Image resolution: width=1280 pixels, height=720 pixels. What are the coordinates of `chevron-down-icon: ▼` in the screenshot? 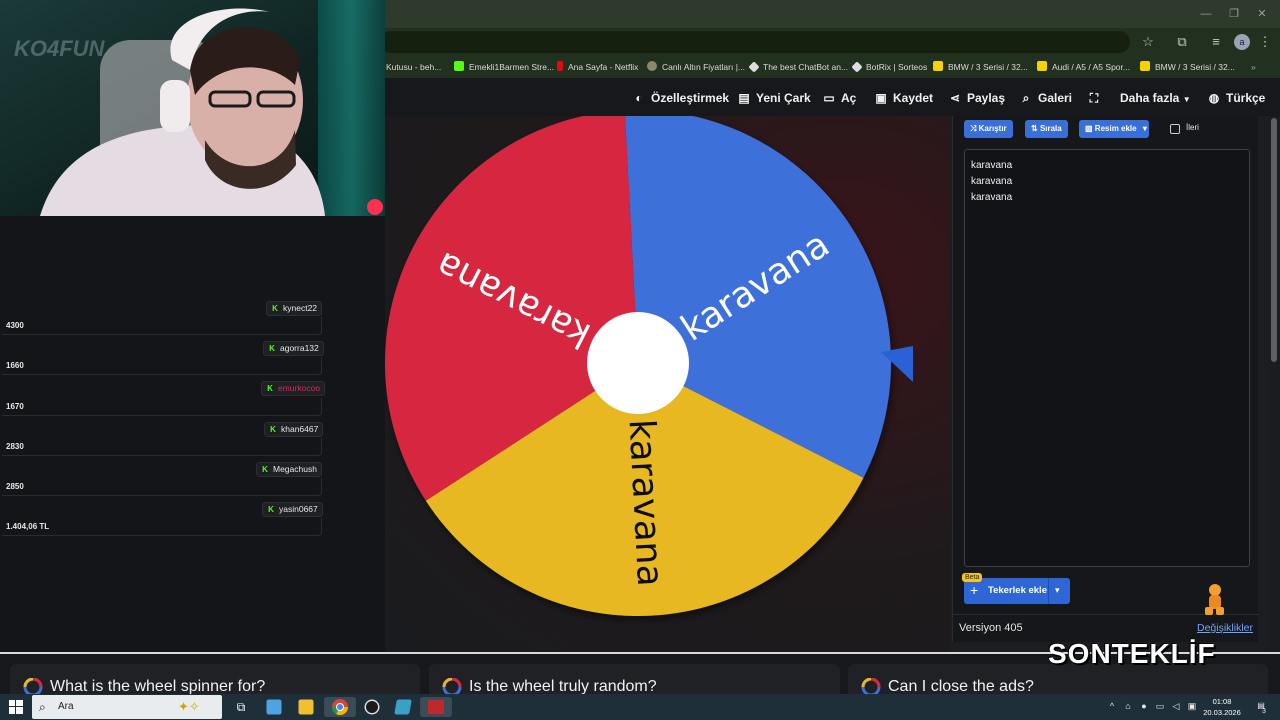 It's located at (1186, 99).